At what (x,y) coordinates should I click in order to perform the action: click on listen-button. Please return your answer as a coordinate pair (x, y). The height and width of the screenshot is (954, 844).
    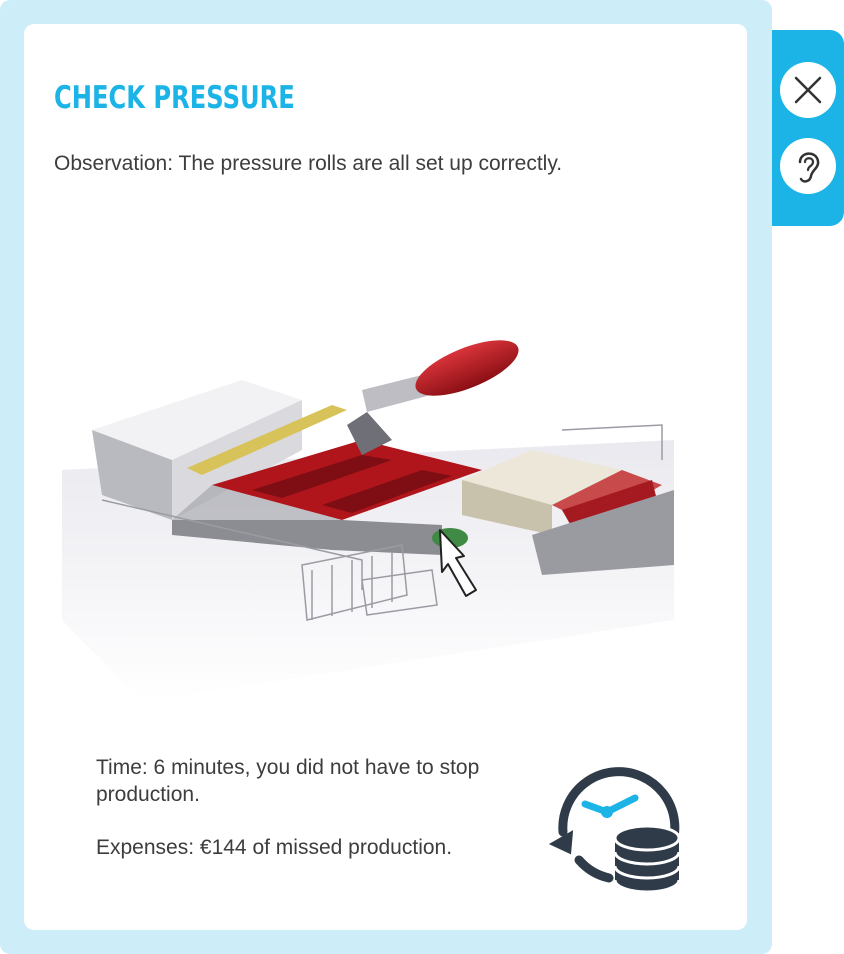
    Looking at the image, I should click on (808, 166).